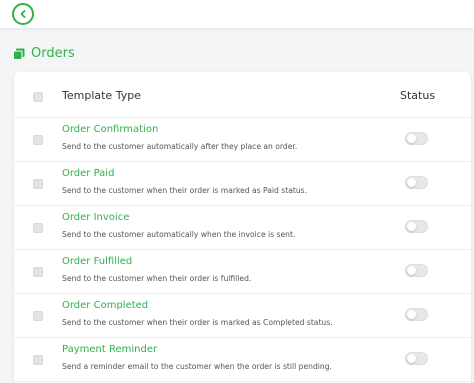  Describe the element at coordinates (418, 95) in the screenshot. I see `column-header-status: Status` at that location.